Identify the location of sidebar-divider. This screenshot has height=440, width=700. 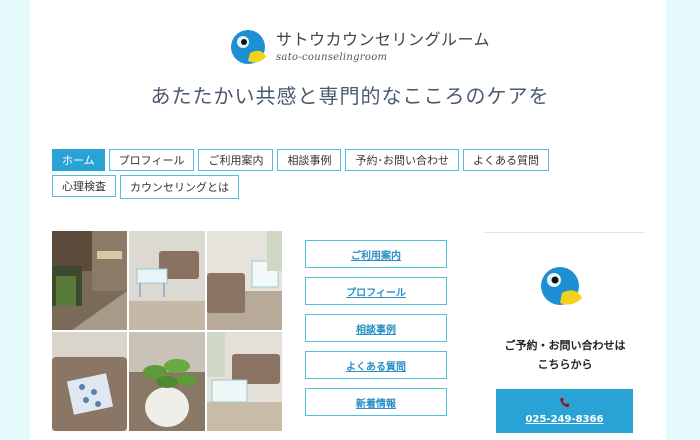
(565, 232).